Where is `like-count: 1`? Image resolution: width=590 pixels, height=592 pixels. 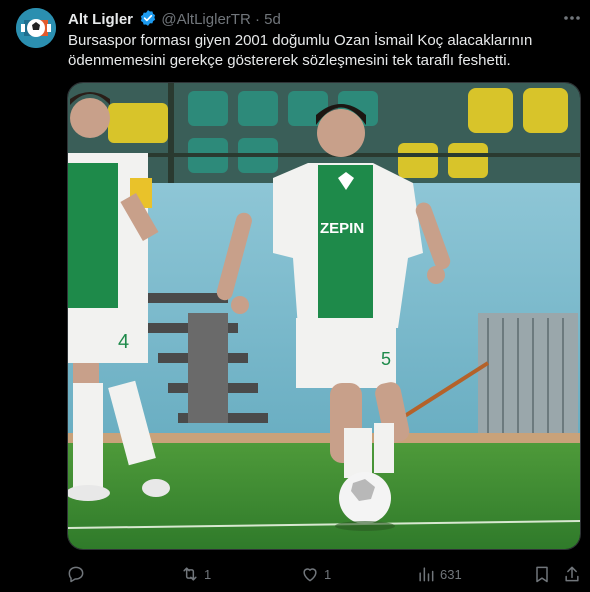 like-count: 1 is located at coordinates (328, 574).